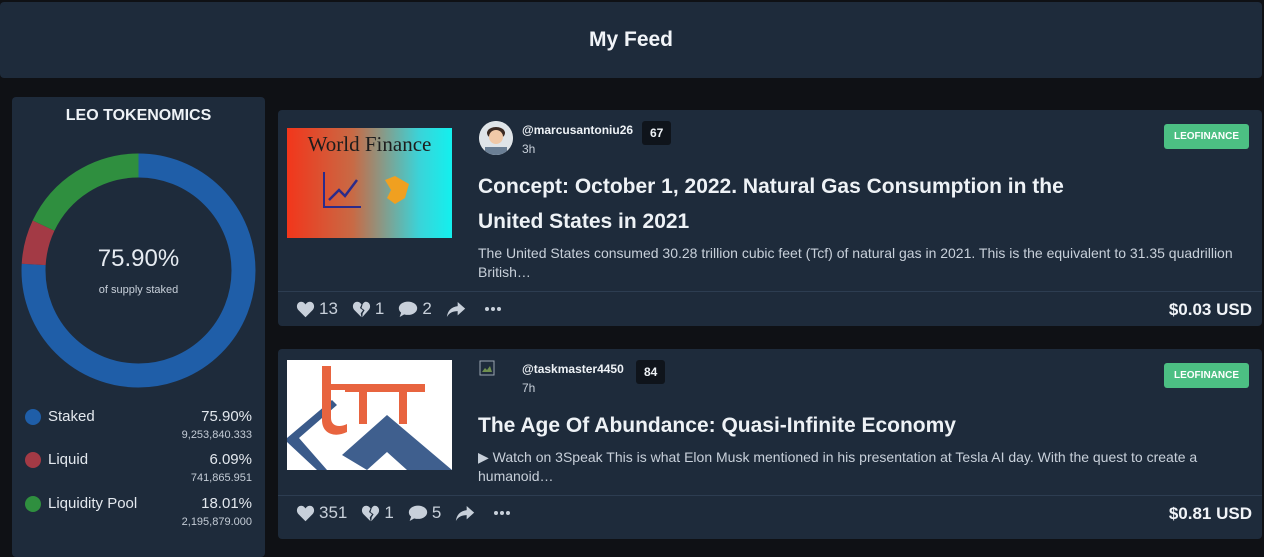 This screenshot has width=1264, height=557. I want to click on legend-label: Liquid, so click(68, 459).